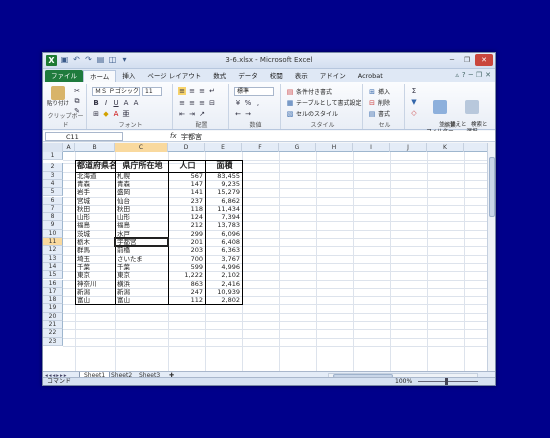 This screenshot has height=438, width=550. Describe the element at coordinates (258, 103) in the screenshot. I see `comma-icon: ,` at that location.